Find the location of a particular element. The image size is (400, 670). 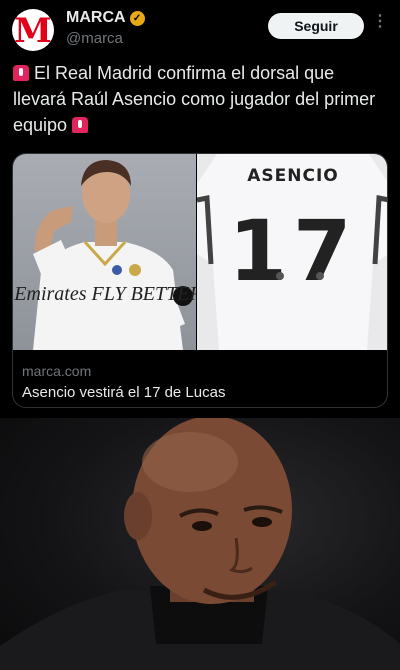

card-title: Asencio vestirá el 17 de Lucas is located at coordinates (123, 392).